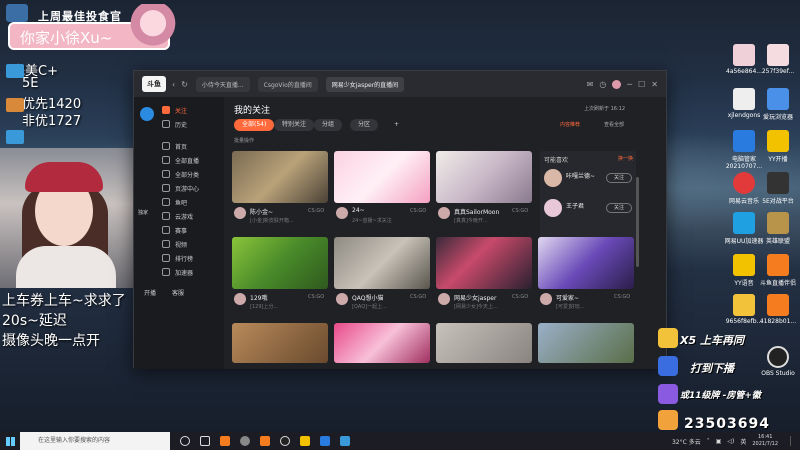  What do you see at coordinates (17, 13) in the screenshot?
I see `this-pc-icon` at bounding box center [17, 13].